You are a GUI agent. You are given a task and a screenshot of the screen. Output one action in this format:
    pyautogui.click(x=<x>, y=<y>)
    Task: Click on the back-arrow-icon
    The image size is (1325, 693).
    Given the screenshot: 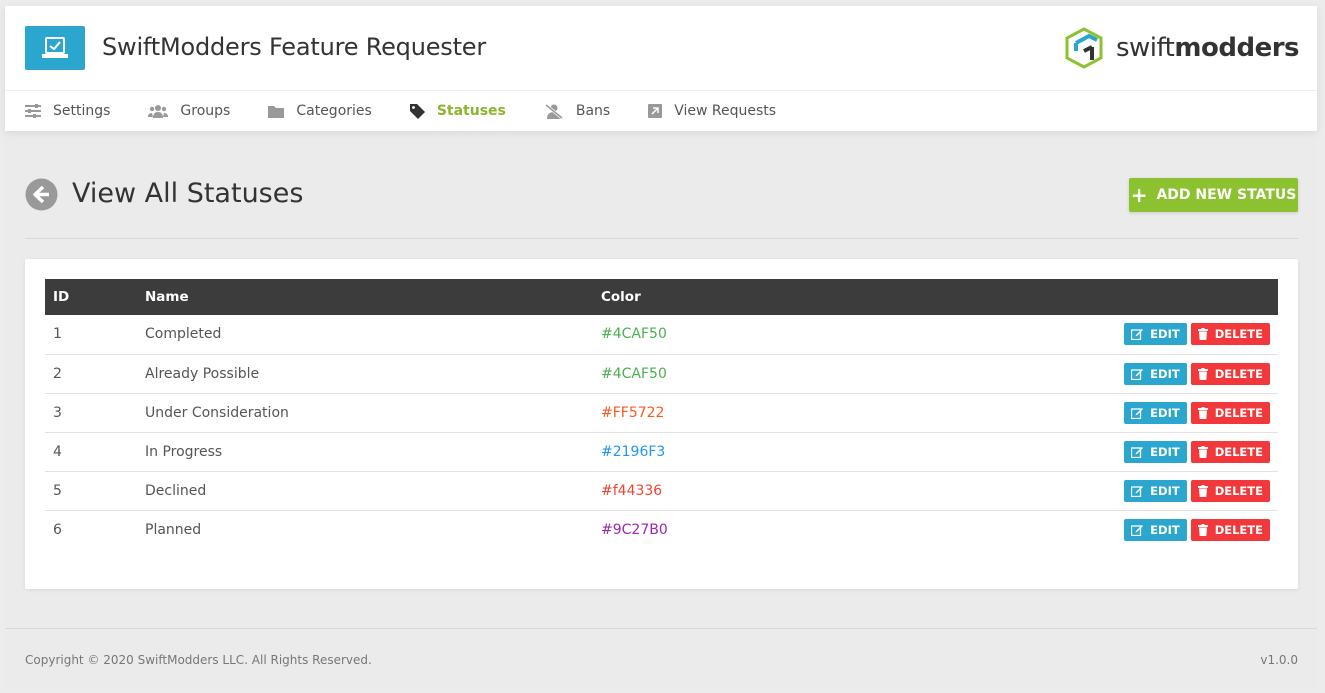 What is the action you would take?
    pyautogui.click(x=41, y=194)
    